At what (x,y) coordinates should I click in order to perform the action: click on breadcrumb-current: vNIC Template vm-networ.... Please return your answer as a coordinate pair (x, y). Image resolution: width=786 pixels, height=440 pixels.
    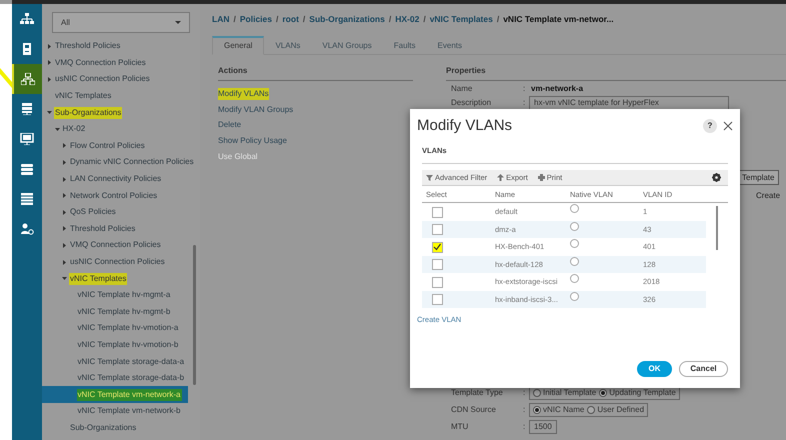
    Looking at the image, I should click on (558, 19).